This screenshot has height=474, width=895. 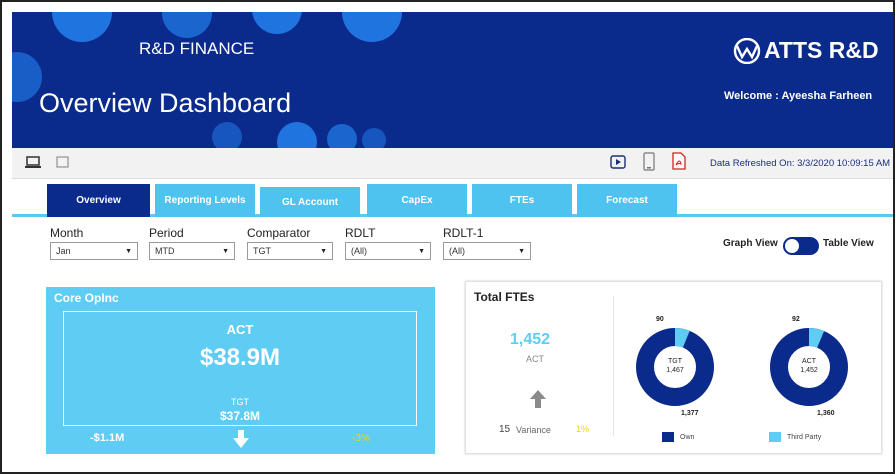 I want to click on tgt-label: TGT, so click(x=240, y=402).